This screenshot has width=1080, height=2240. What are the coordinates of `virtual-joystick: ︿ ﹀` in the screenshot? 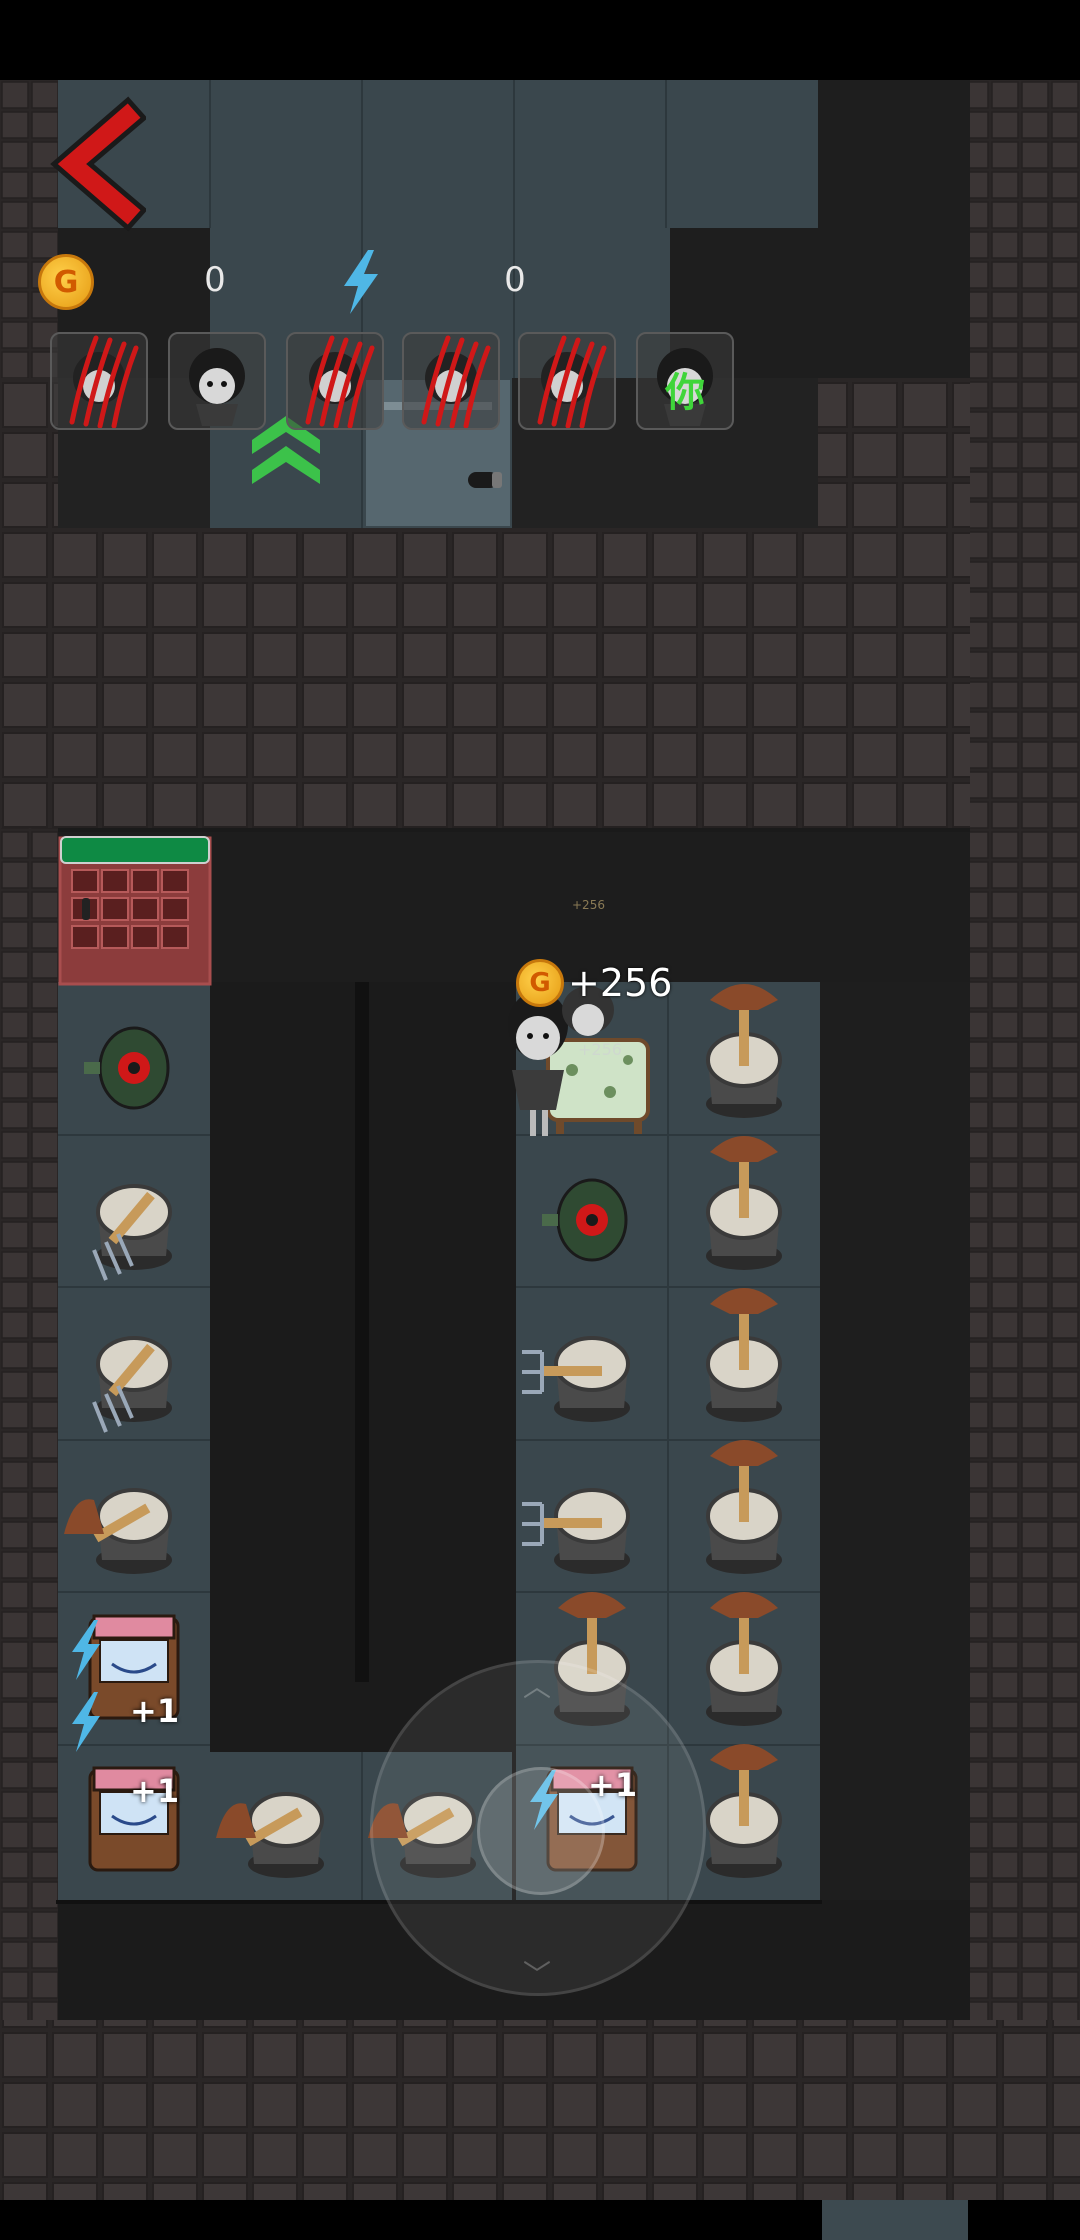 It's located at (538, 1828).